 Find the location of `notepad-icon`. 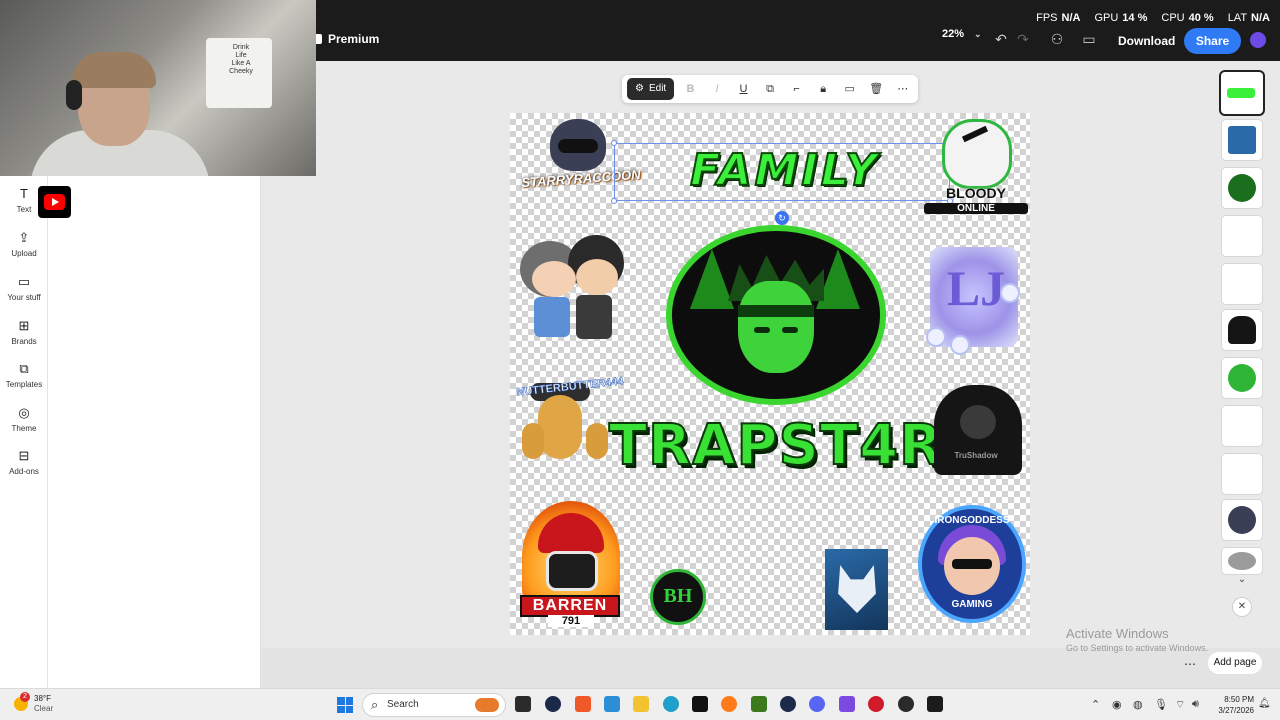

notepad-icon is located at coordinates (612, 704).